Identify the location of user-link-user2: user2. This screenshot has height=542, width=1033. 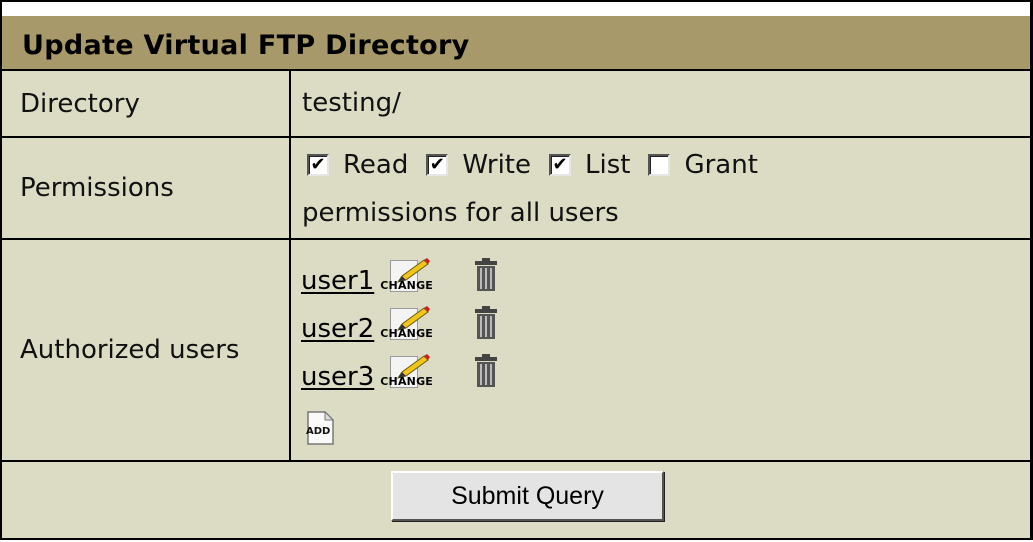
(337, 329).